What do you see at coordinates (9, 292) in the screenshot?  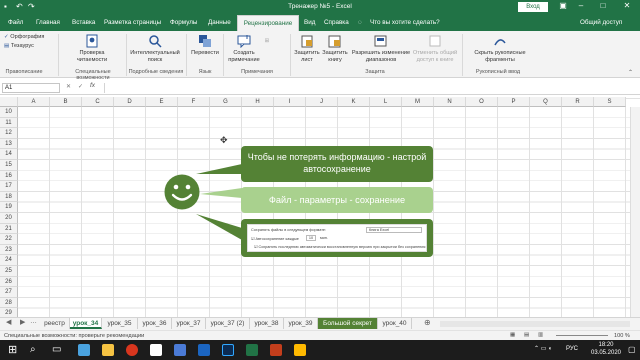 I see `row-header: 27` at bounding box center [9, 292].